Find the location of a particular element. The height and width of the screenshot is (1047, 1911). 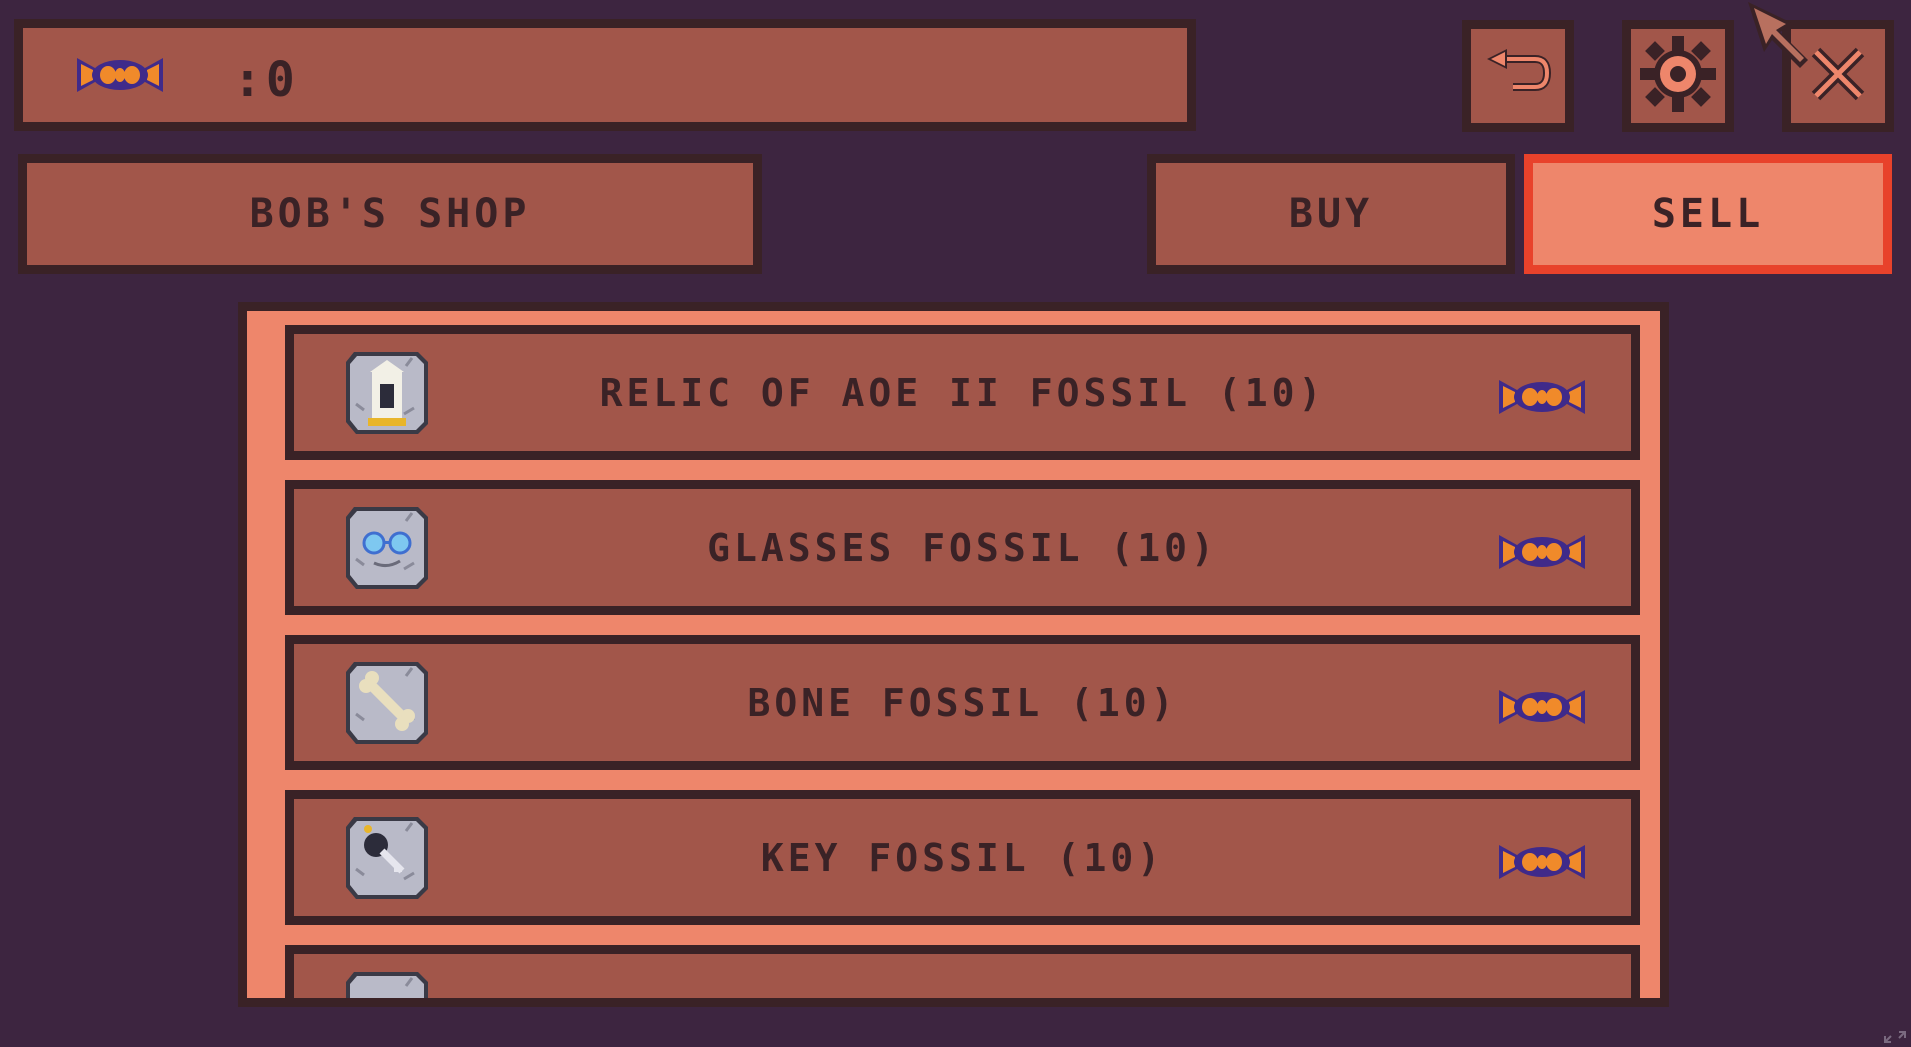

item-name: BONE FOSSIL (10) is located at coordinates (962, 702).